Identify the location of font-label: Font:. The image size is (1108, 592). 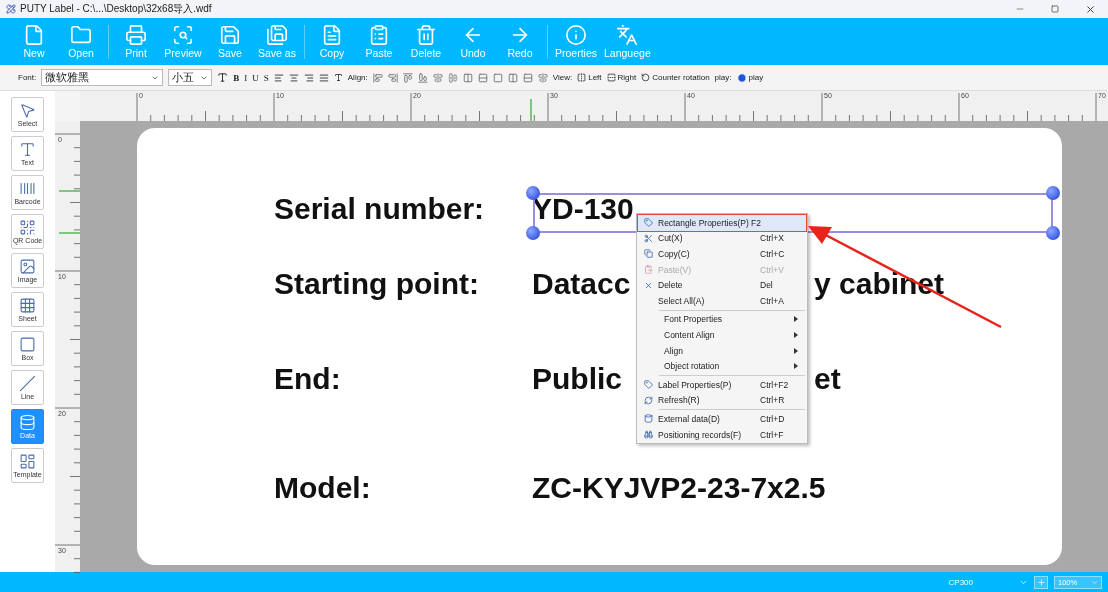
(27, 77).